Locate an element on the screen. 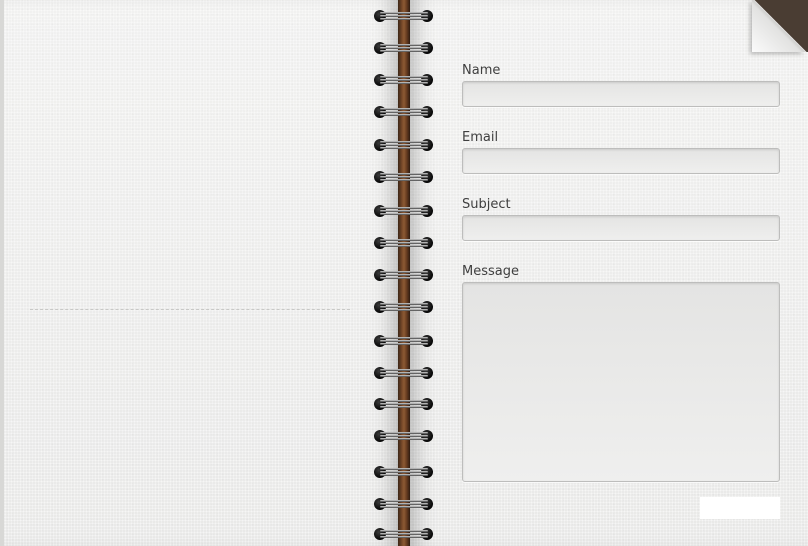  subject-input is located at coordinates (621, 228).